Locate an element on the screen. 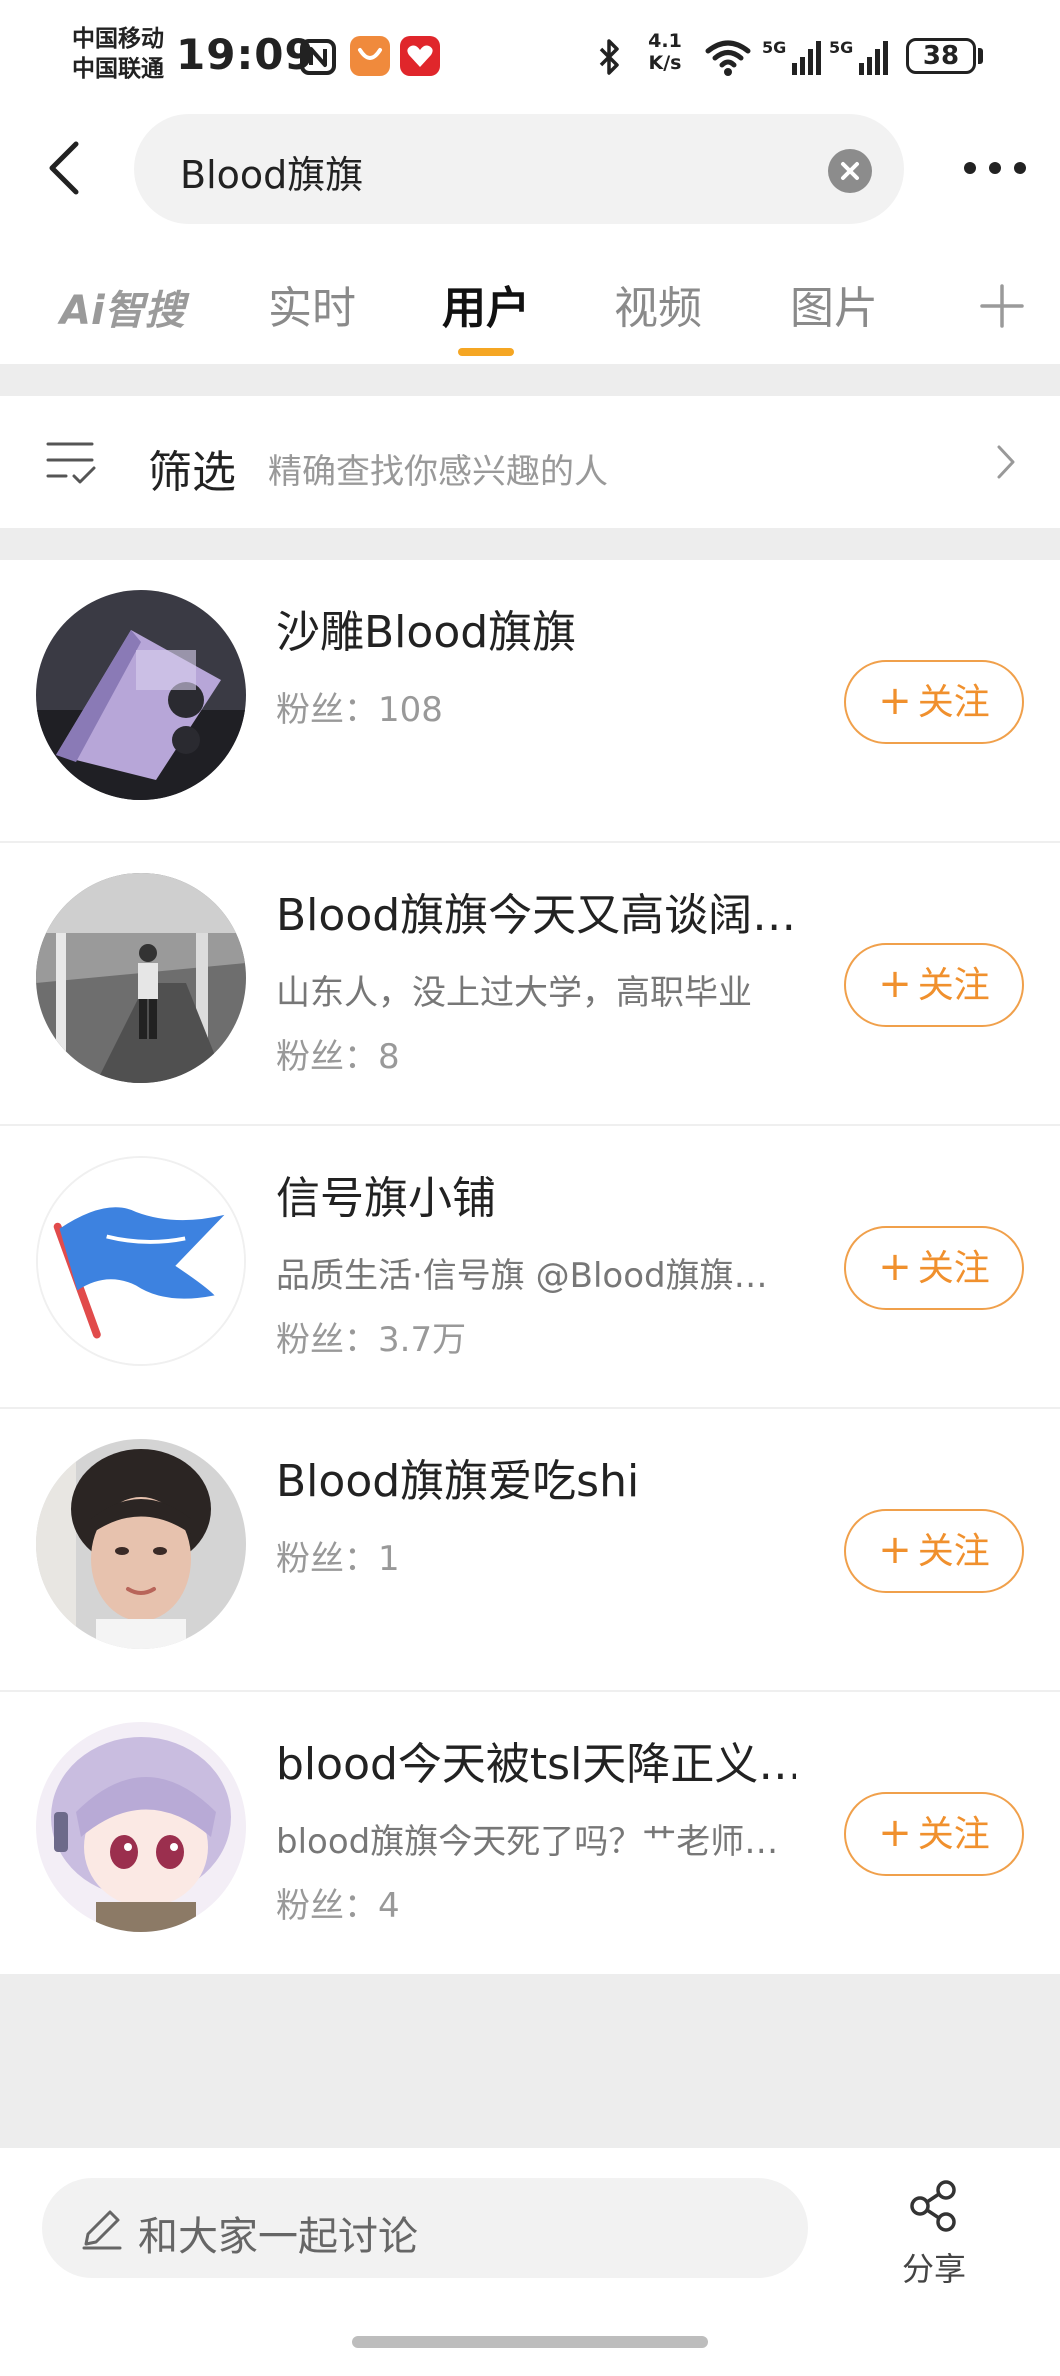 This screenshot has height=2376, width=1060. user-row: 沙雕Blood旗旗 粉丝：108 + 关注 is located at coordinates (530, 701).